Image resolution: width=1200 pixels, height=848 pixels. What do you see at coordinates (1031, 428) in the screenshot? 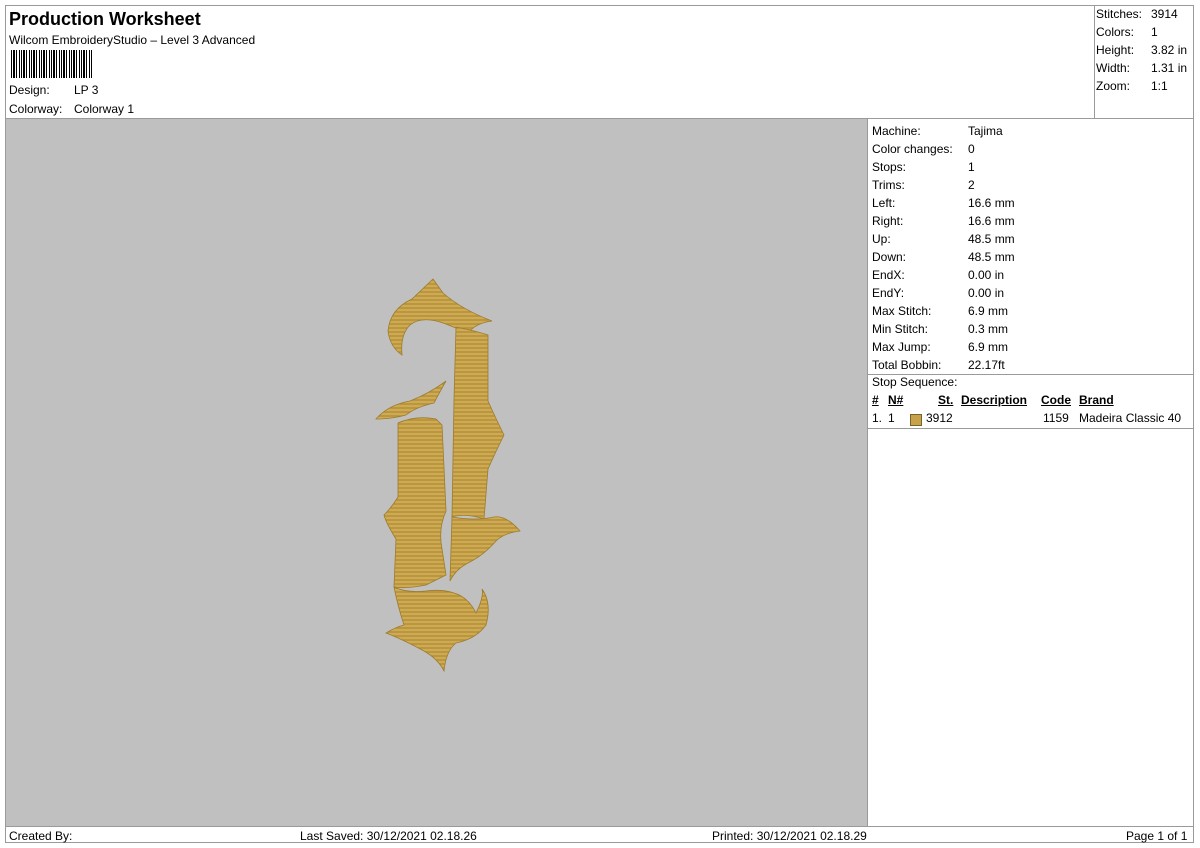
I see `panel-divider` at bounding box center [1031, 428].